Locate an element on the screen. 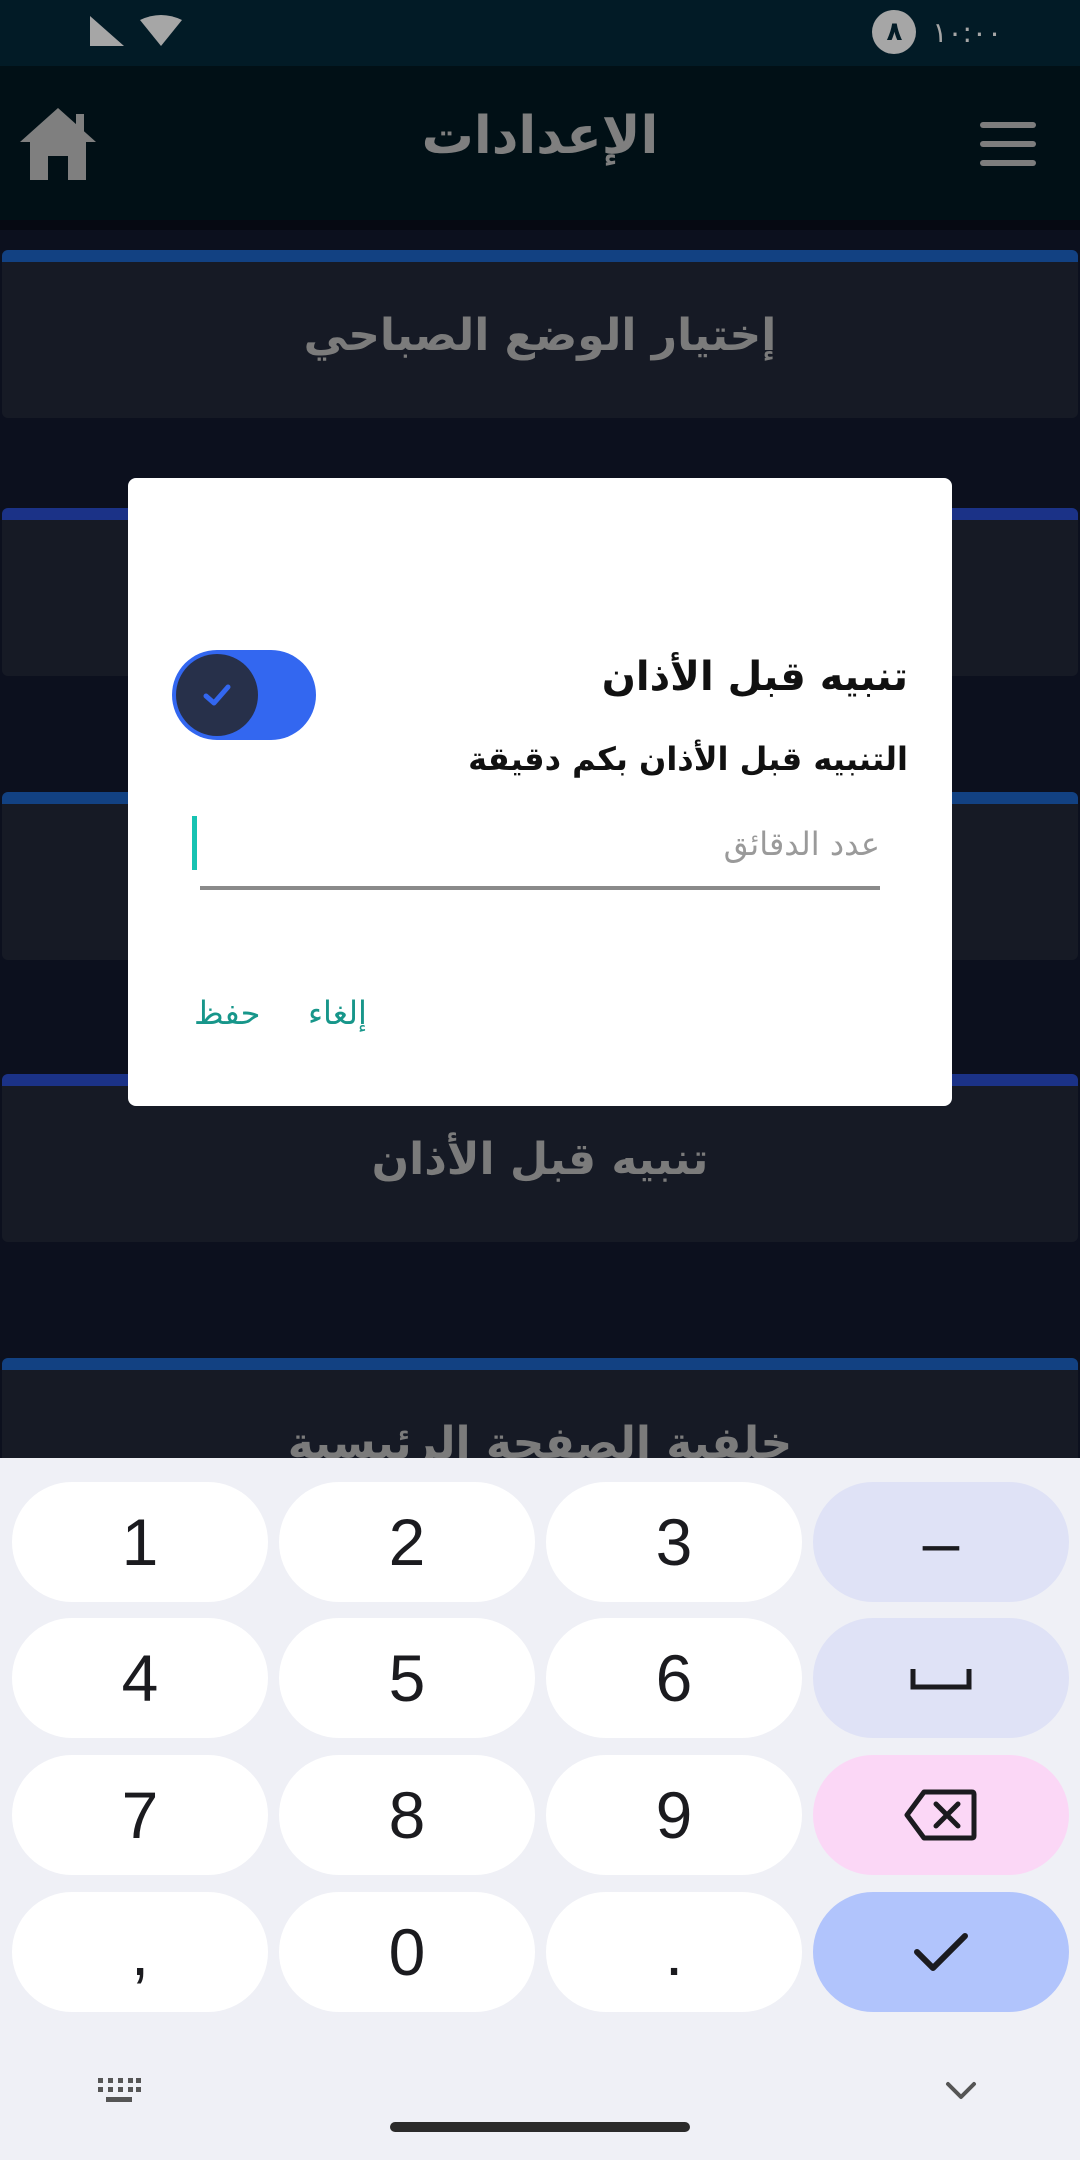  key-6: 6 is located at coordinates (674, 1678).